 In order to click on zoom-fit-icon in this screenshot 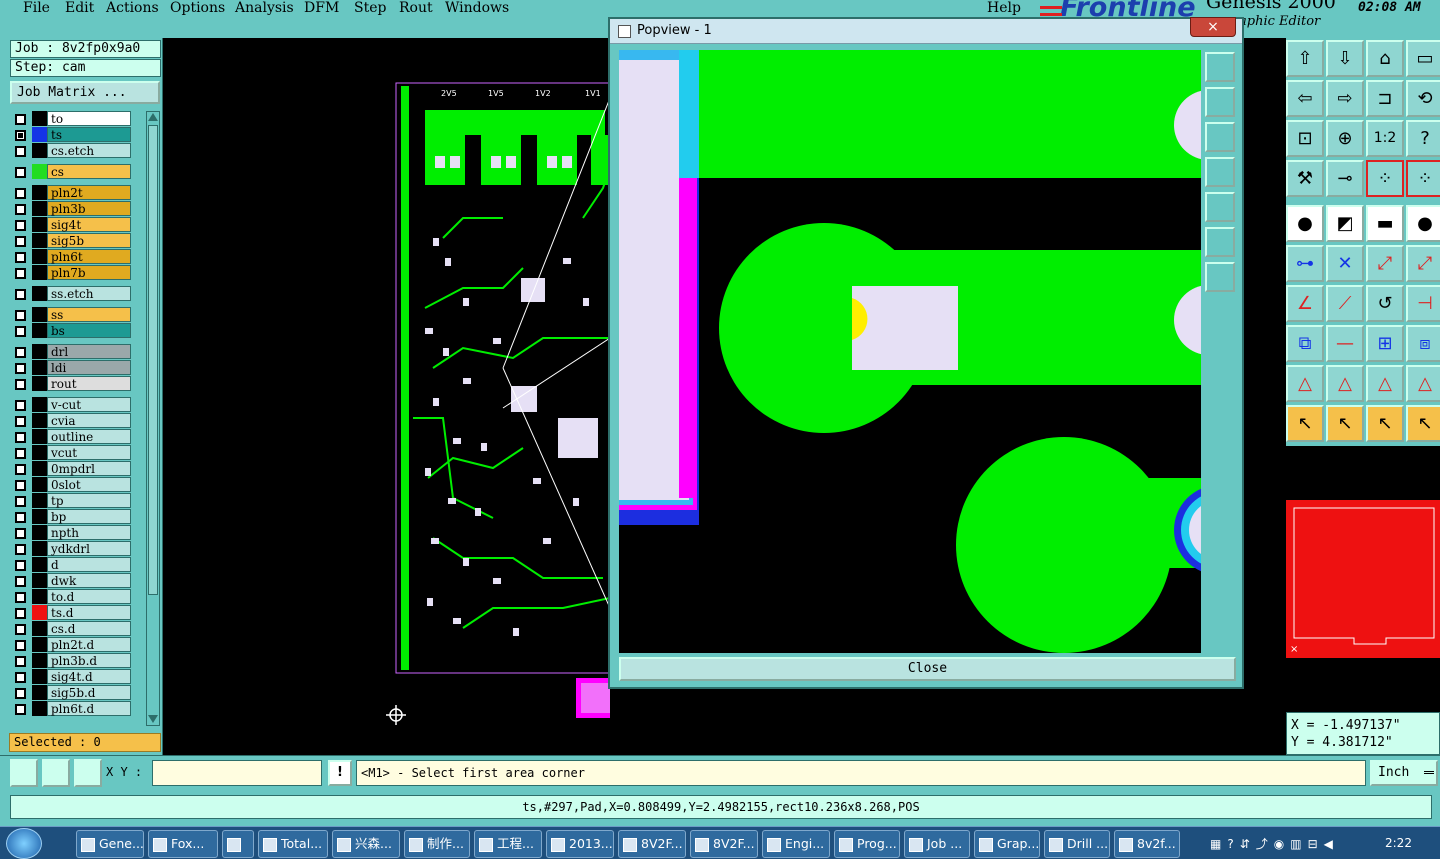, I will do `click(1220, 242)`.